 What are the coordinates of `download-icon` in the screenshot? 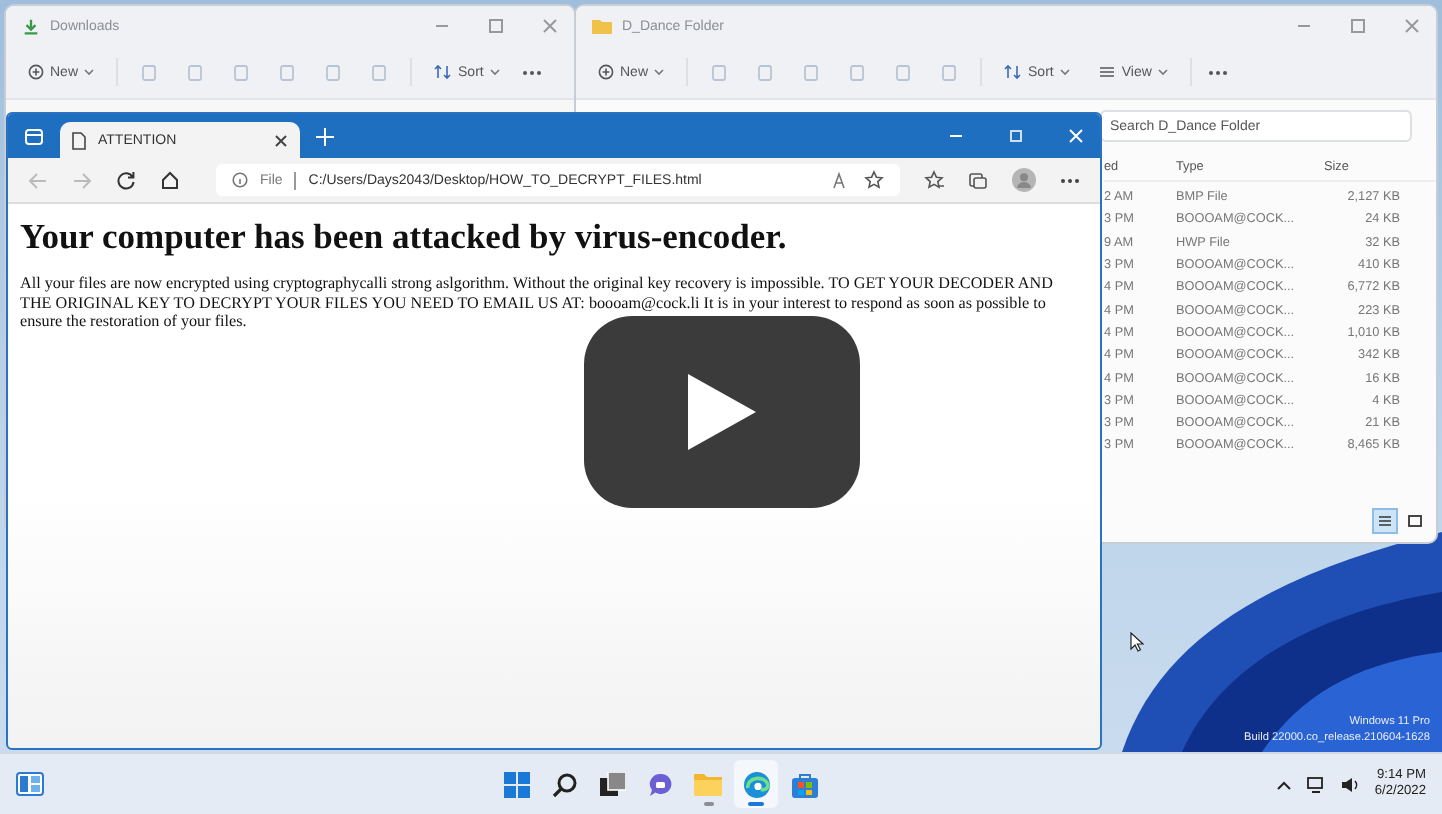 It's located at (31, 26).